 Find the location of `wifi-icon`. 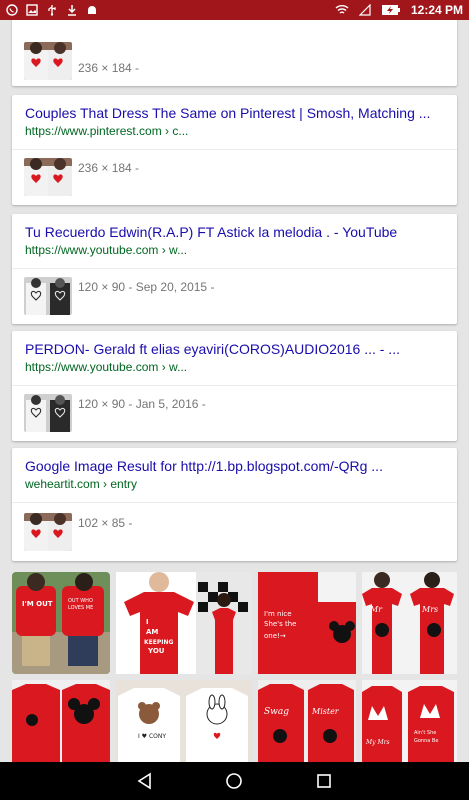

wifi-icon is located at coordinates (342, 9).